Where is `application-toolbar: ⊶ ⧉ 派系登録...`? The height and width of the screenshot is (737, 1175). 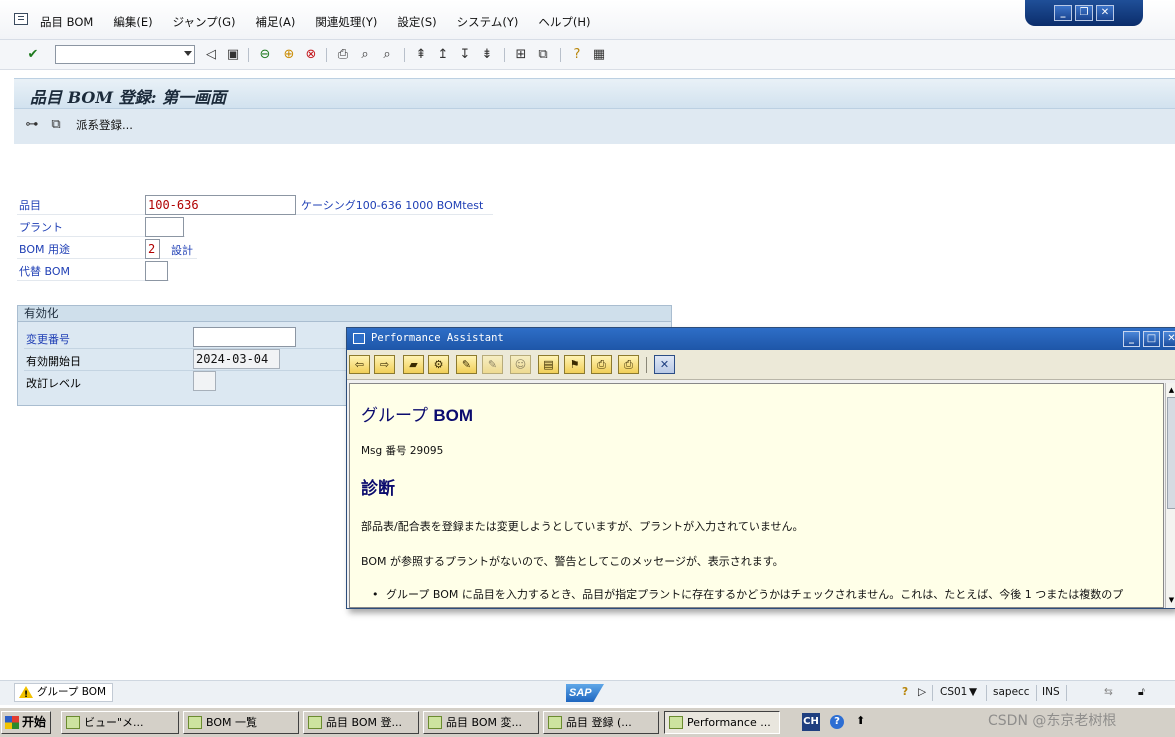
application-toolbar: ⊶ ⧉ 派系登録... is located at coordinates (78, 125).